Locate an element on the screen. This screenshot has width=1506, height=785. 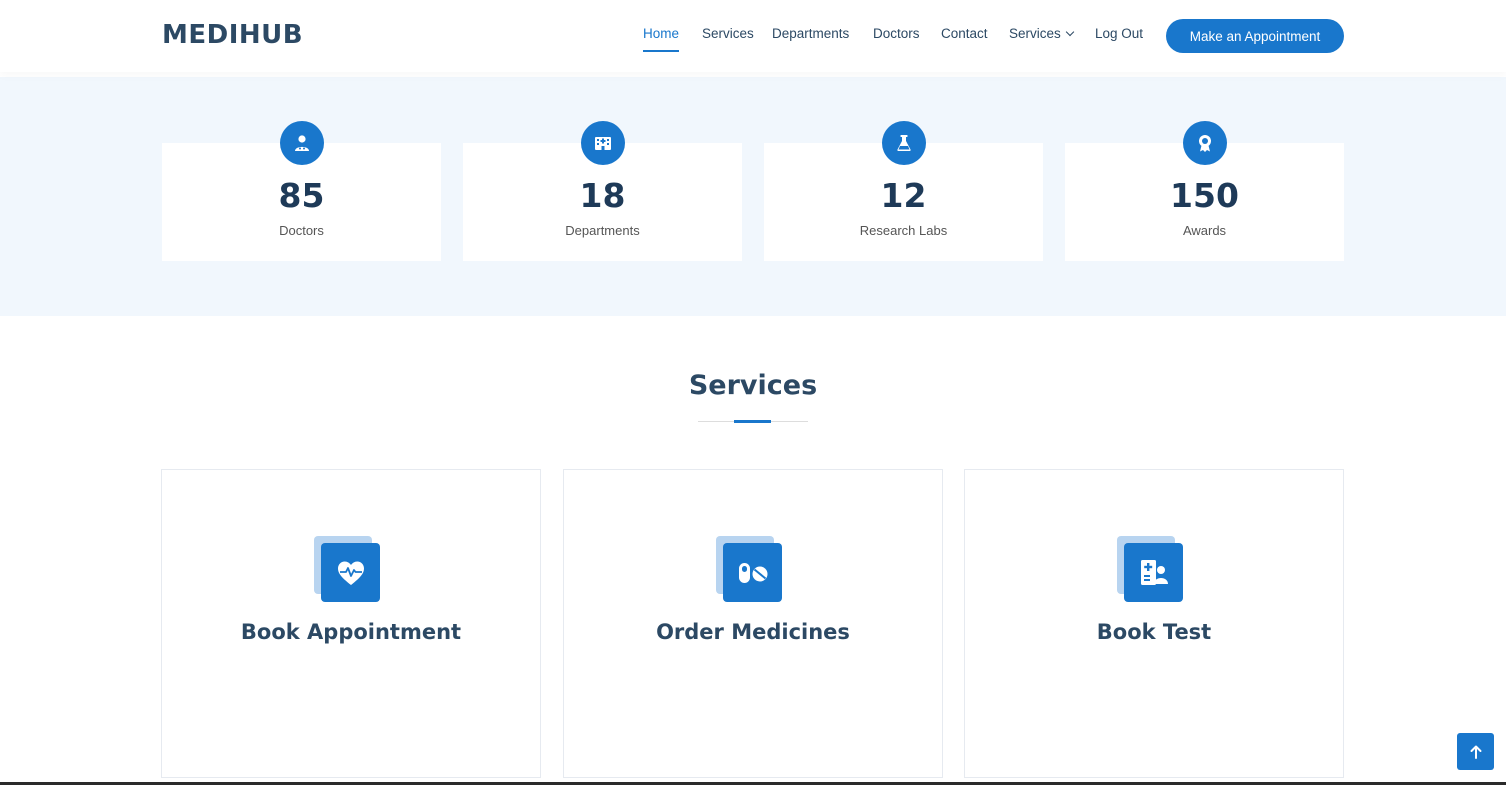
title-divider-accent is located at coordinates (752, 421).